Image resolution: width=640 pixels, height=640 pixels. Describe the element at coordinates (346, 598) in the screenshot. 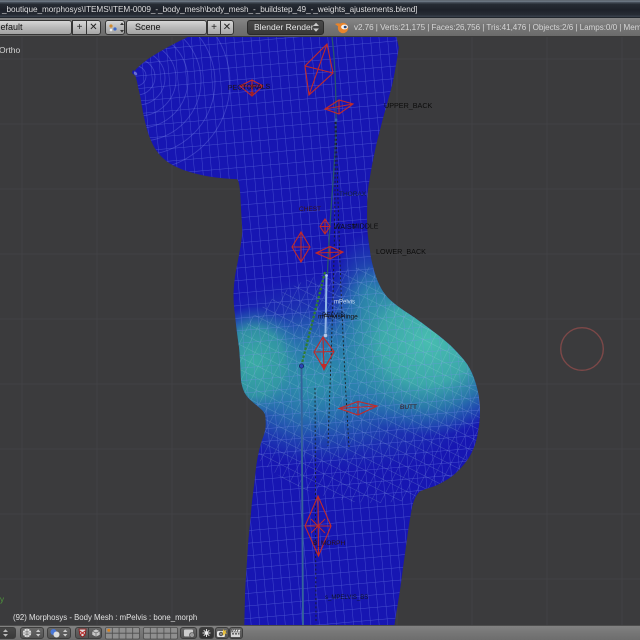

I see `svg-text: s_MPELVIS_BS` at that location.